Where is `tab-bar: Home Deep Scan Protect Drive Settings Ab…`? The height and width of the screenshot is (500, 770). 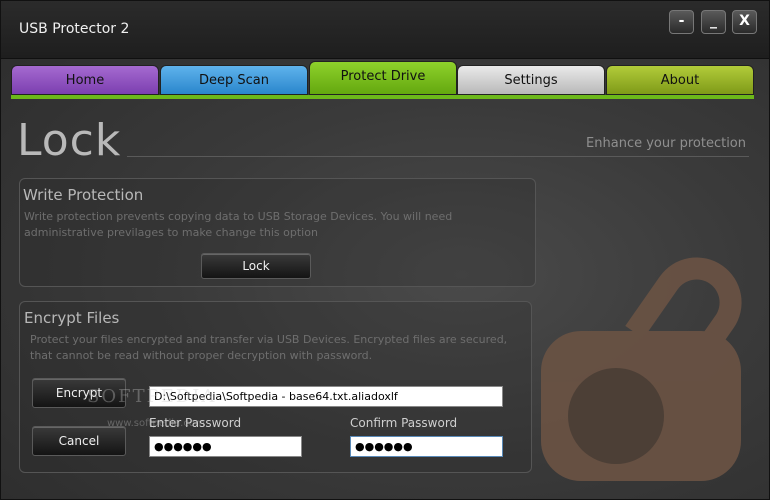
tab-bar: Home Deep Scan Protect Drive Settings Ab… is located at coordinates (383, 80).